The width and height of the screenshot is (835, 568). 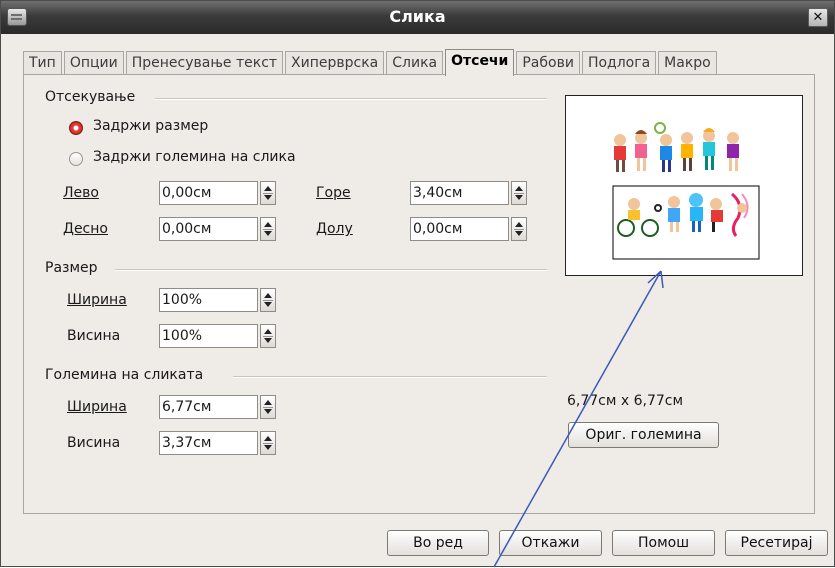 I want to click on crop-left-label: Лево, so click(x=81, y=193).